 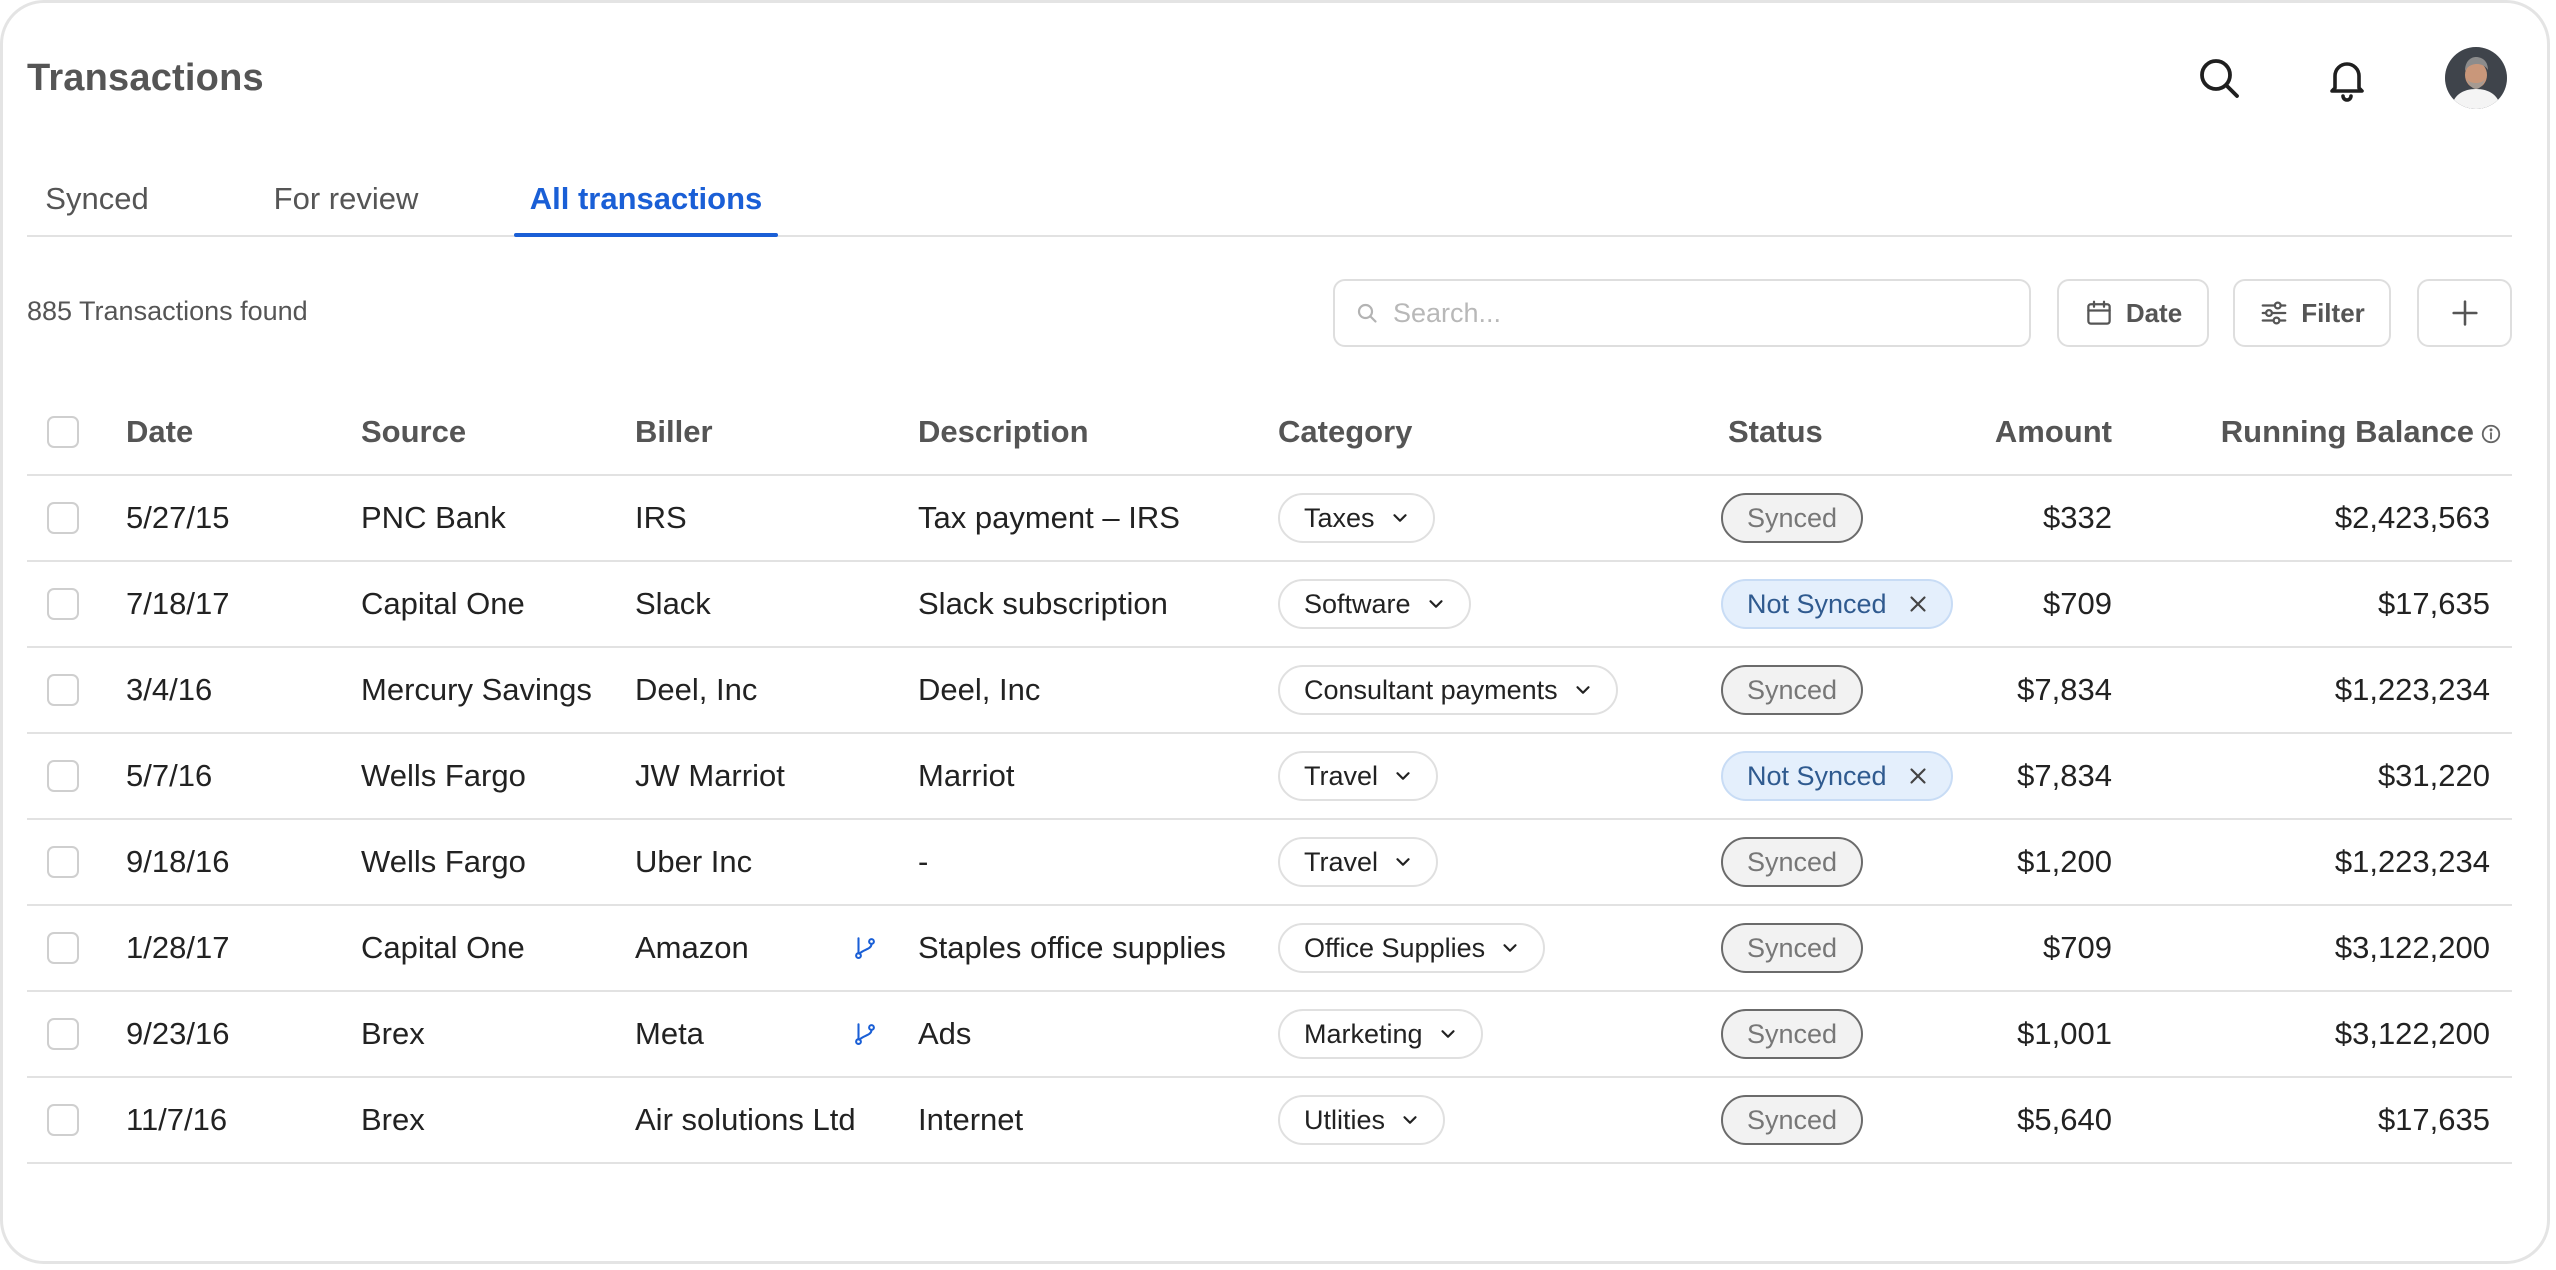 I want to click on column-header-biller: Biller, so click(x=776, y=433).